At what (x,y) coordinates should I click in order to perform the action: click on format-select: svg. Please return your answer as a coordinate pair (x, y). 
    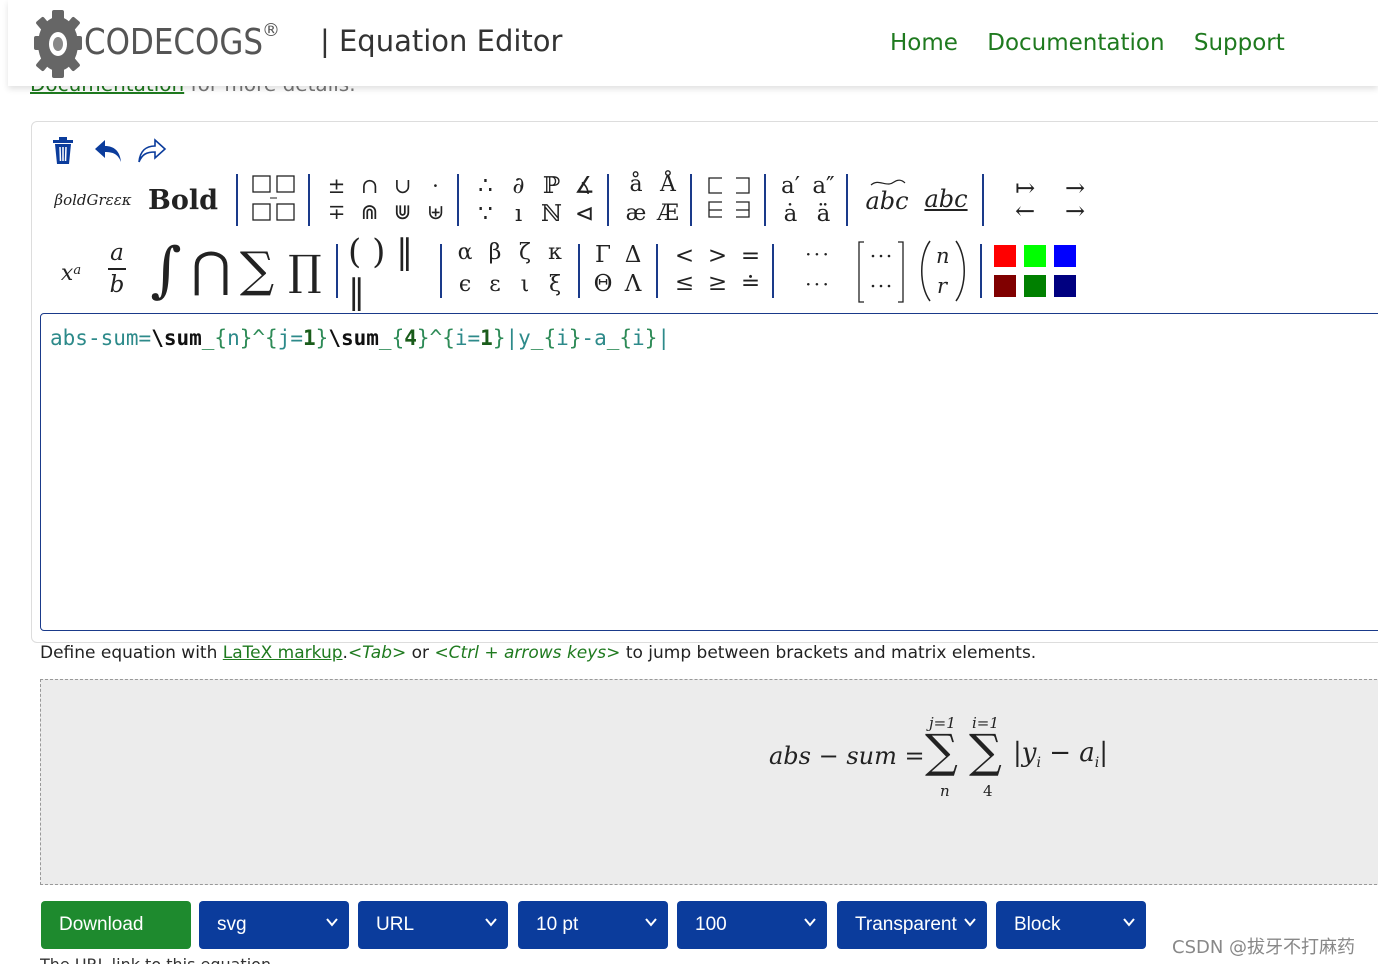
    Looking at the image, I should click on (274, 925).